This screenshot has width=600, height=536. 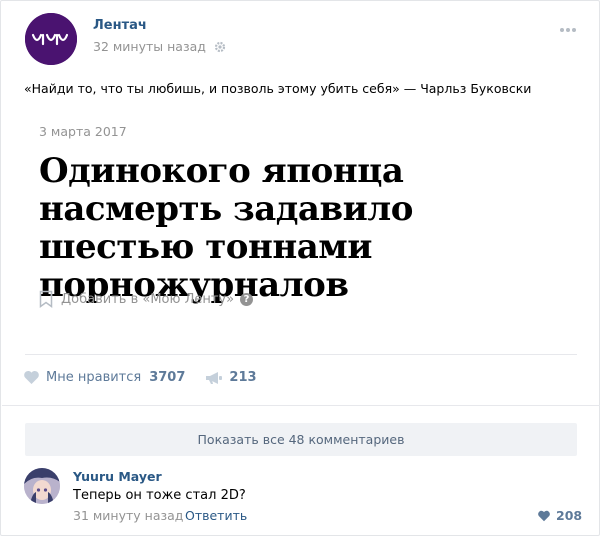 I want to click on comment-avatar, so click(x=42, y=486).